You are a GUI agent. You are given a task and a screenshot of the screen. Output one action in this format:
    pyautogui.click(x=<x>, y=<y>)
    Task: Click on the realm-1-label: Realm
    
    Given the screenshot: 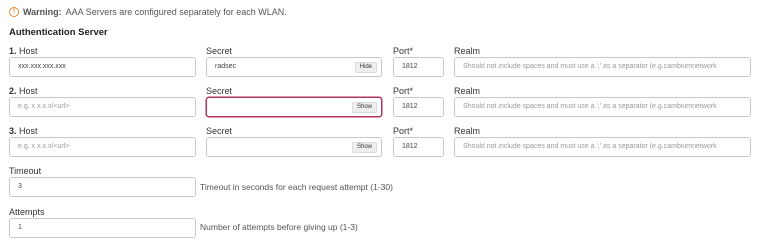 What is the action you would take?
    pyautogui.click(x=467, y=51)
    